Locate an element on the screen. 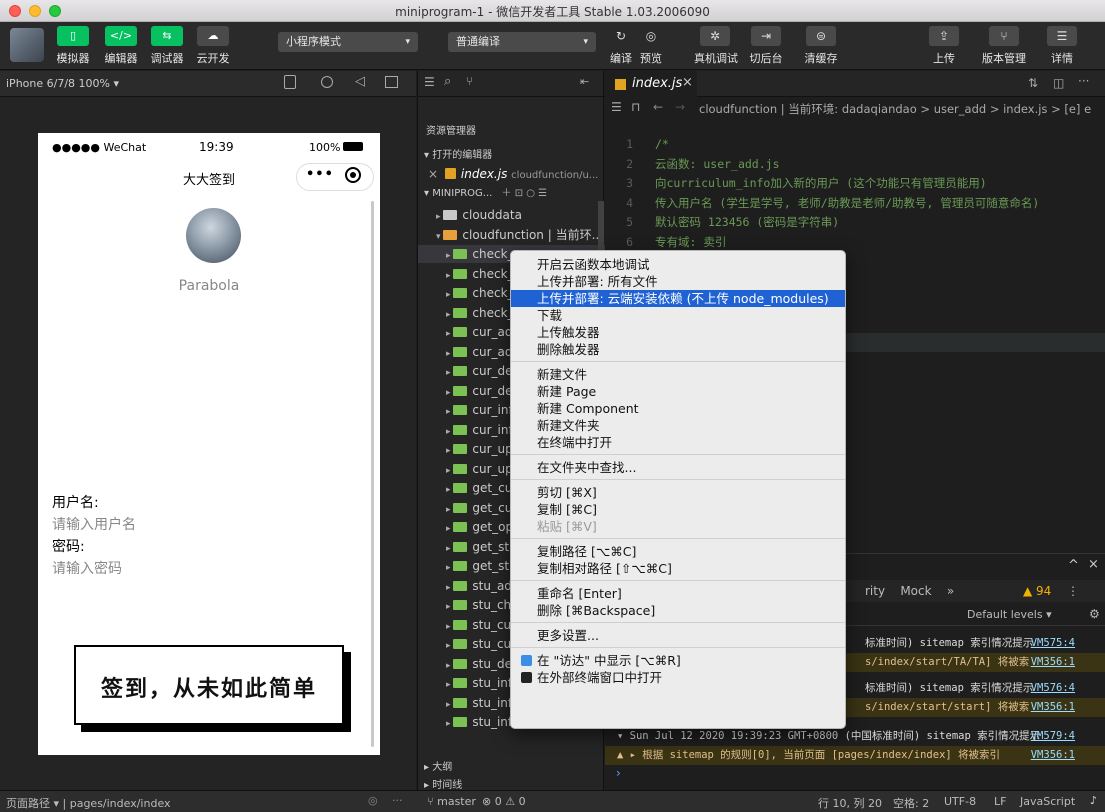 The image size is (1105, 812). code-line: 4 传入用户名 (学生是学号, 老师/助教是老师/助教号, 管理员可随意命名) is located at coordinates (855, 203).